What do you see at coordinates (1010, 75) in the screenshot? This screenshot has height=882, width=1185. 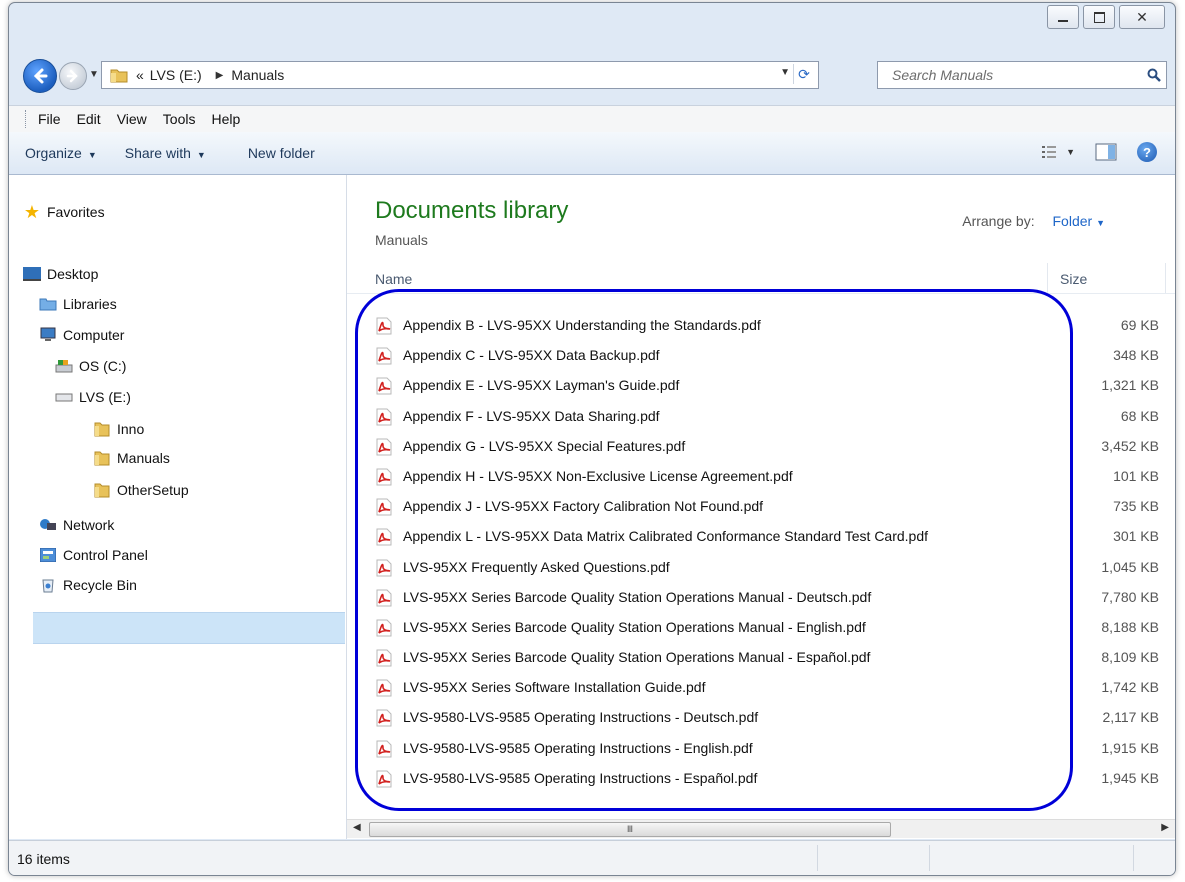 I see `search-input: Search Manuals` at bounding box center [1010, 75].